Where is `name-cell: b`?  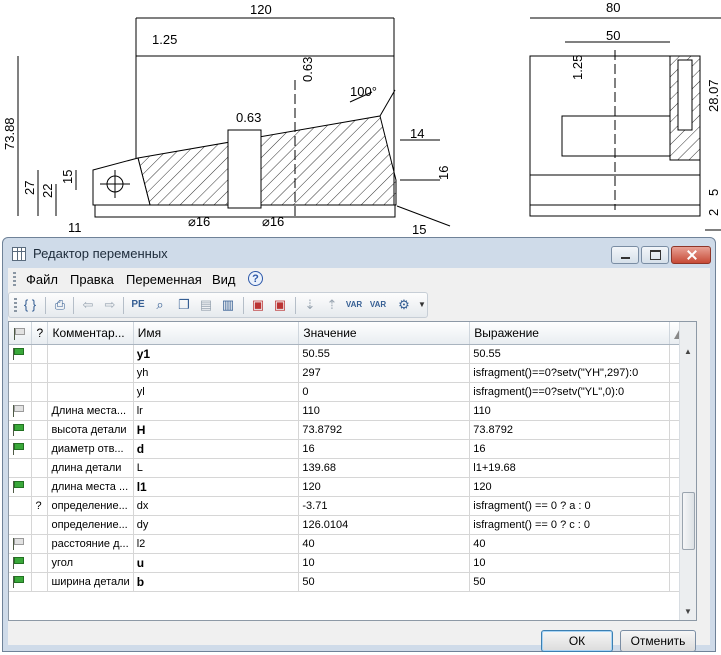 name-cell: b is located at coordinates (216, 582).